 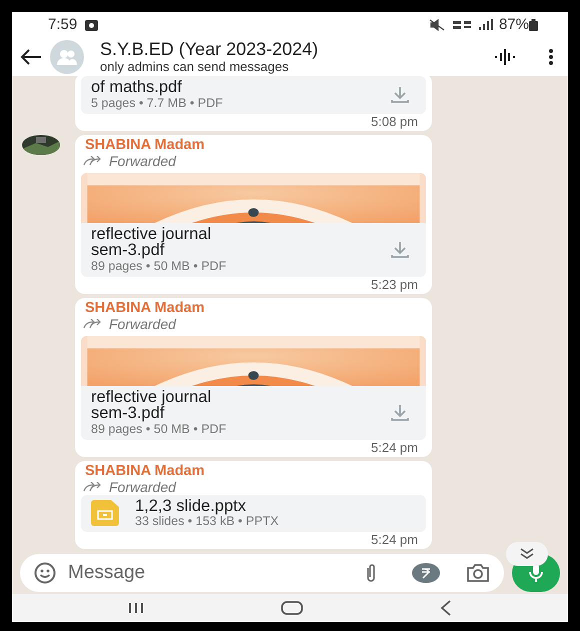 What do you see at coordinates (533, 25) in the screenshot?
I see `battery-icon` at bounding box center [533, 25].